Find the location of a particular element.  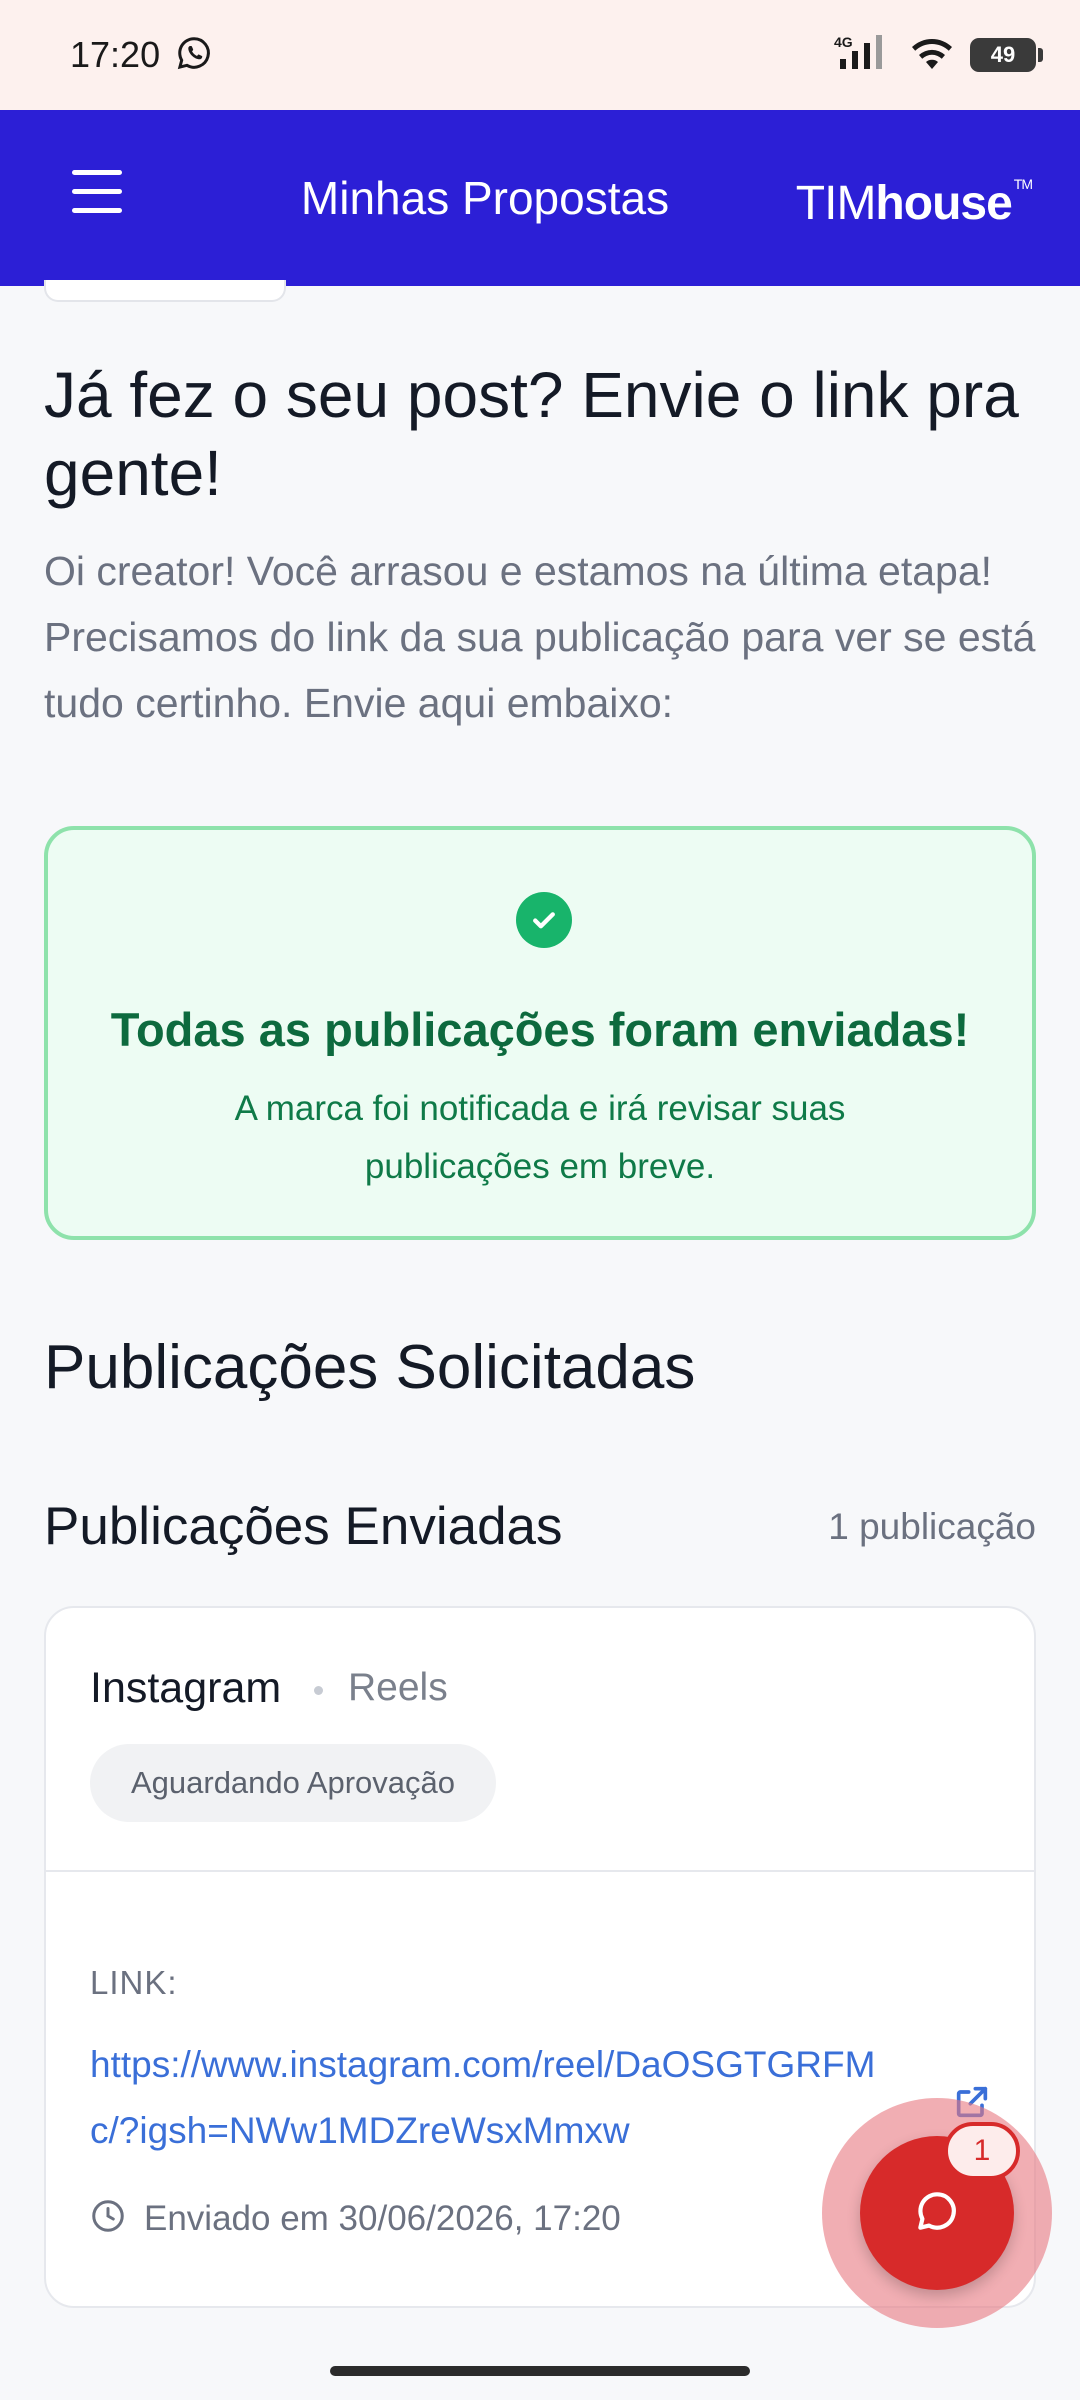

home-indicator is located at coordinates (540, 2371).